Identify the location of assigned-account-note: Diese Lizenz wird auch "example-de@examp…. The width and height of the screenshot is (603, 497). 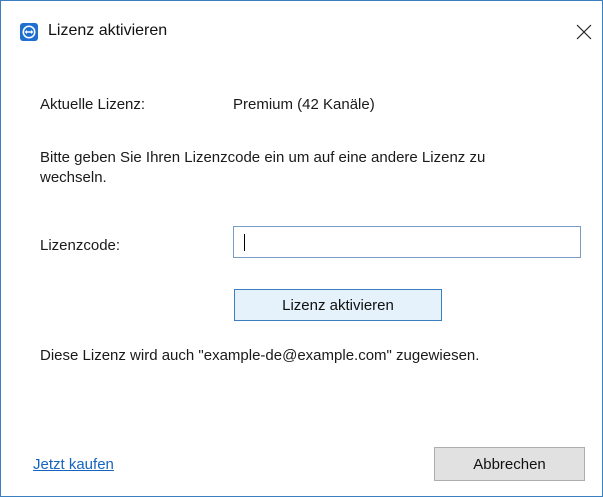
(260, 355).